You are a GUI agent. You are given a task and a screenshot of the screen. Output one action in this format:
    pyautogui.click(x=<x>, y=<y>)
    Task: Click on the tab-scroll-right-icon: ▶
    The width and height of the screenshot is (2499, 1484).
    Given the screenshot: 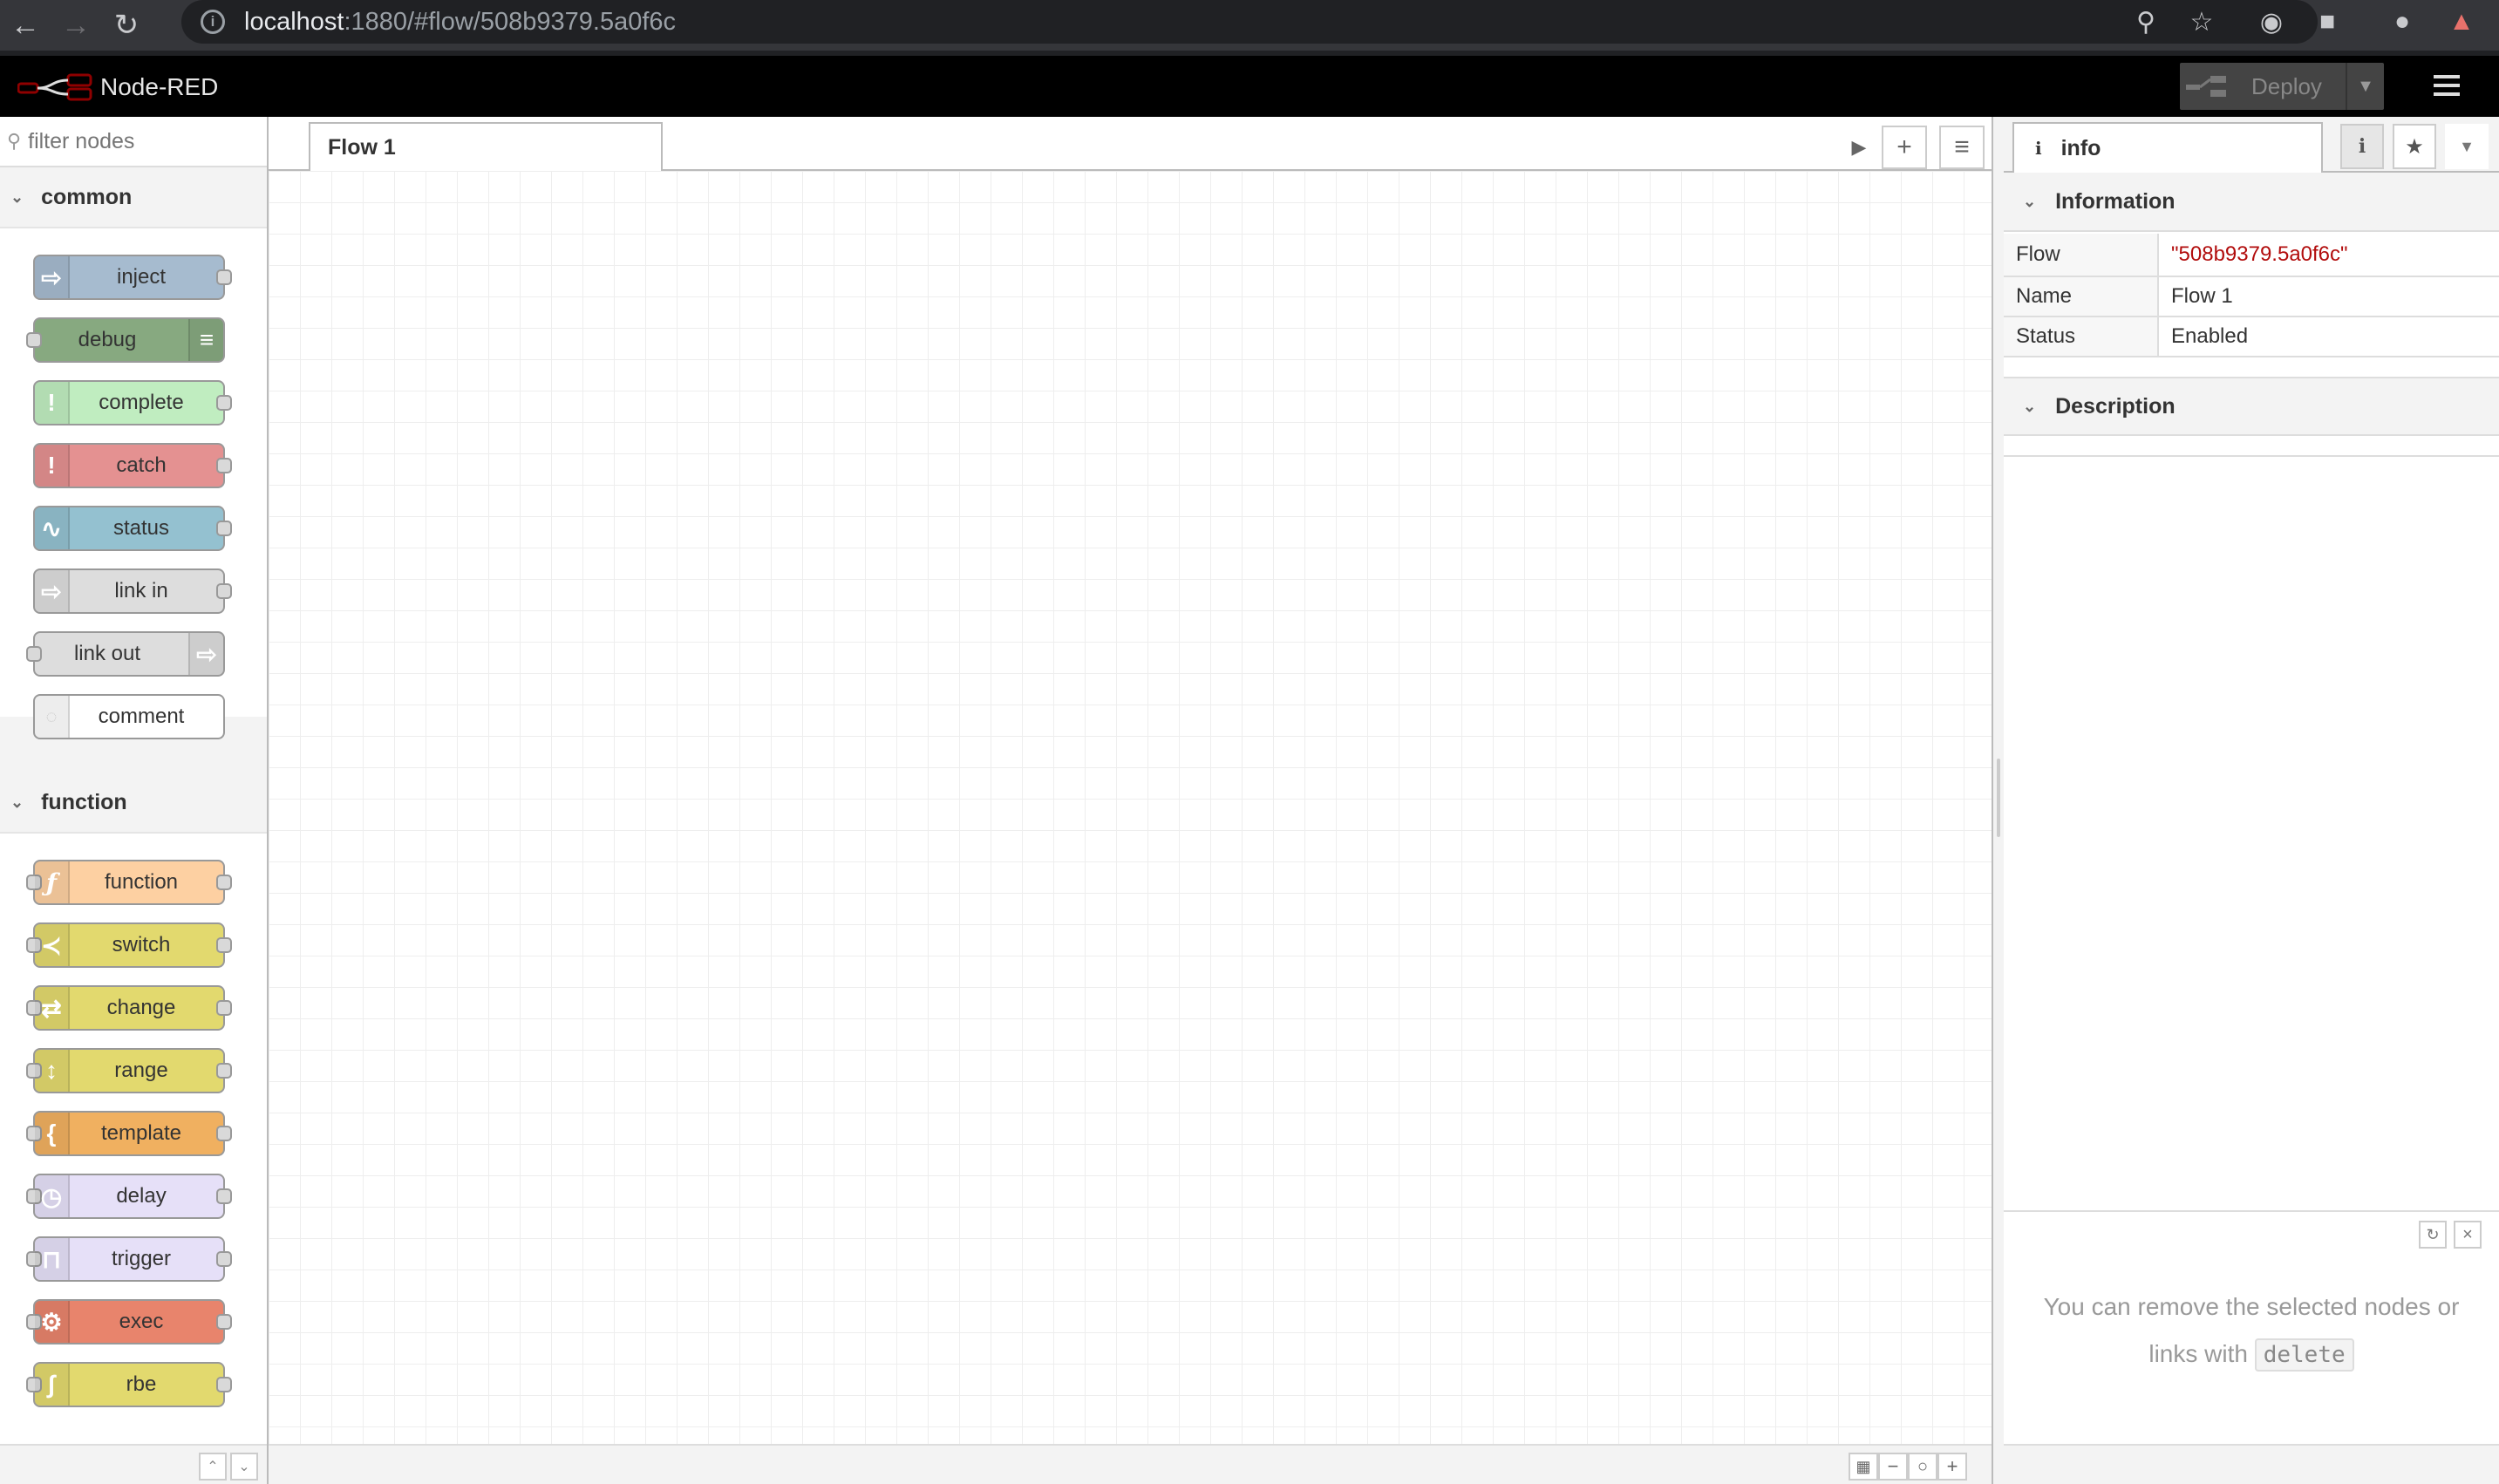 What is the action you would take?
    pyautogui.click(x=1859, y=147)
    